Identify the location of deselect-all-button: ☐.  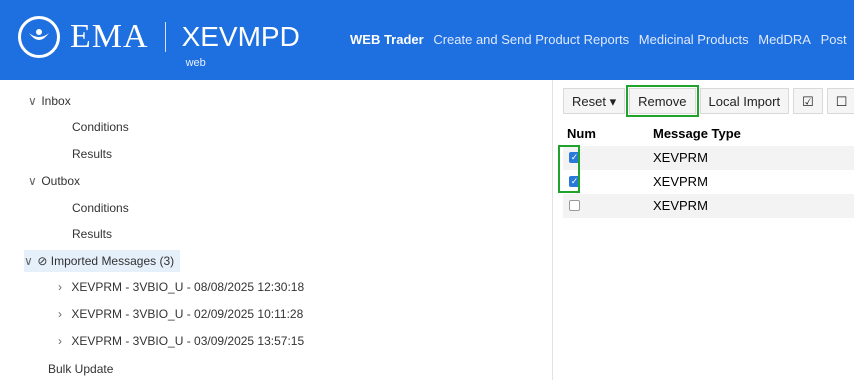
(840, 101).